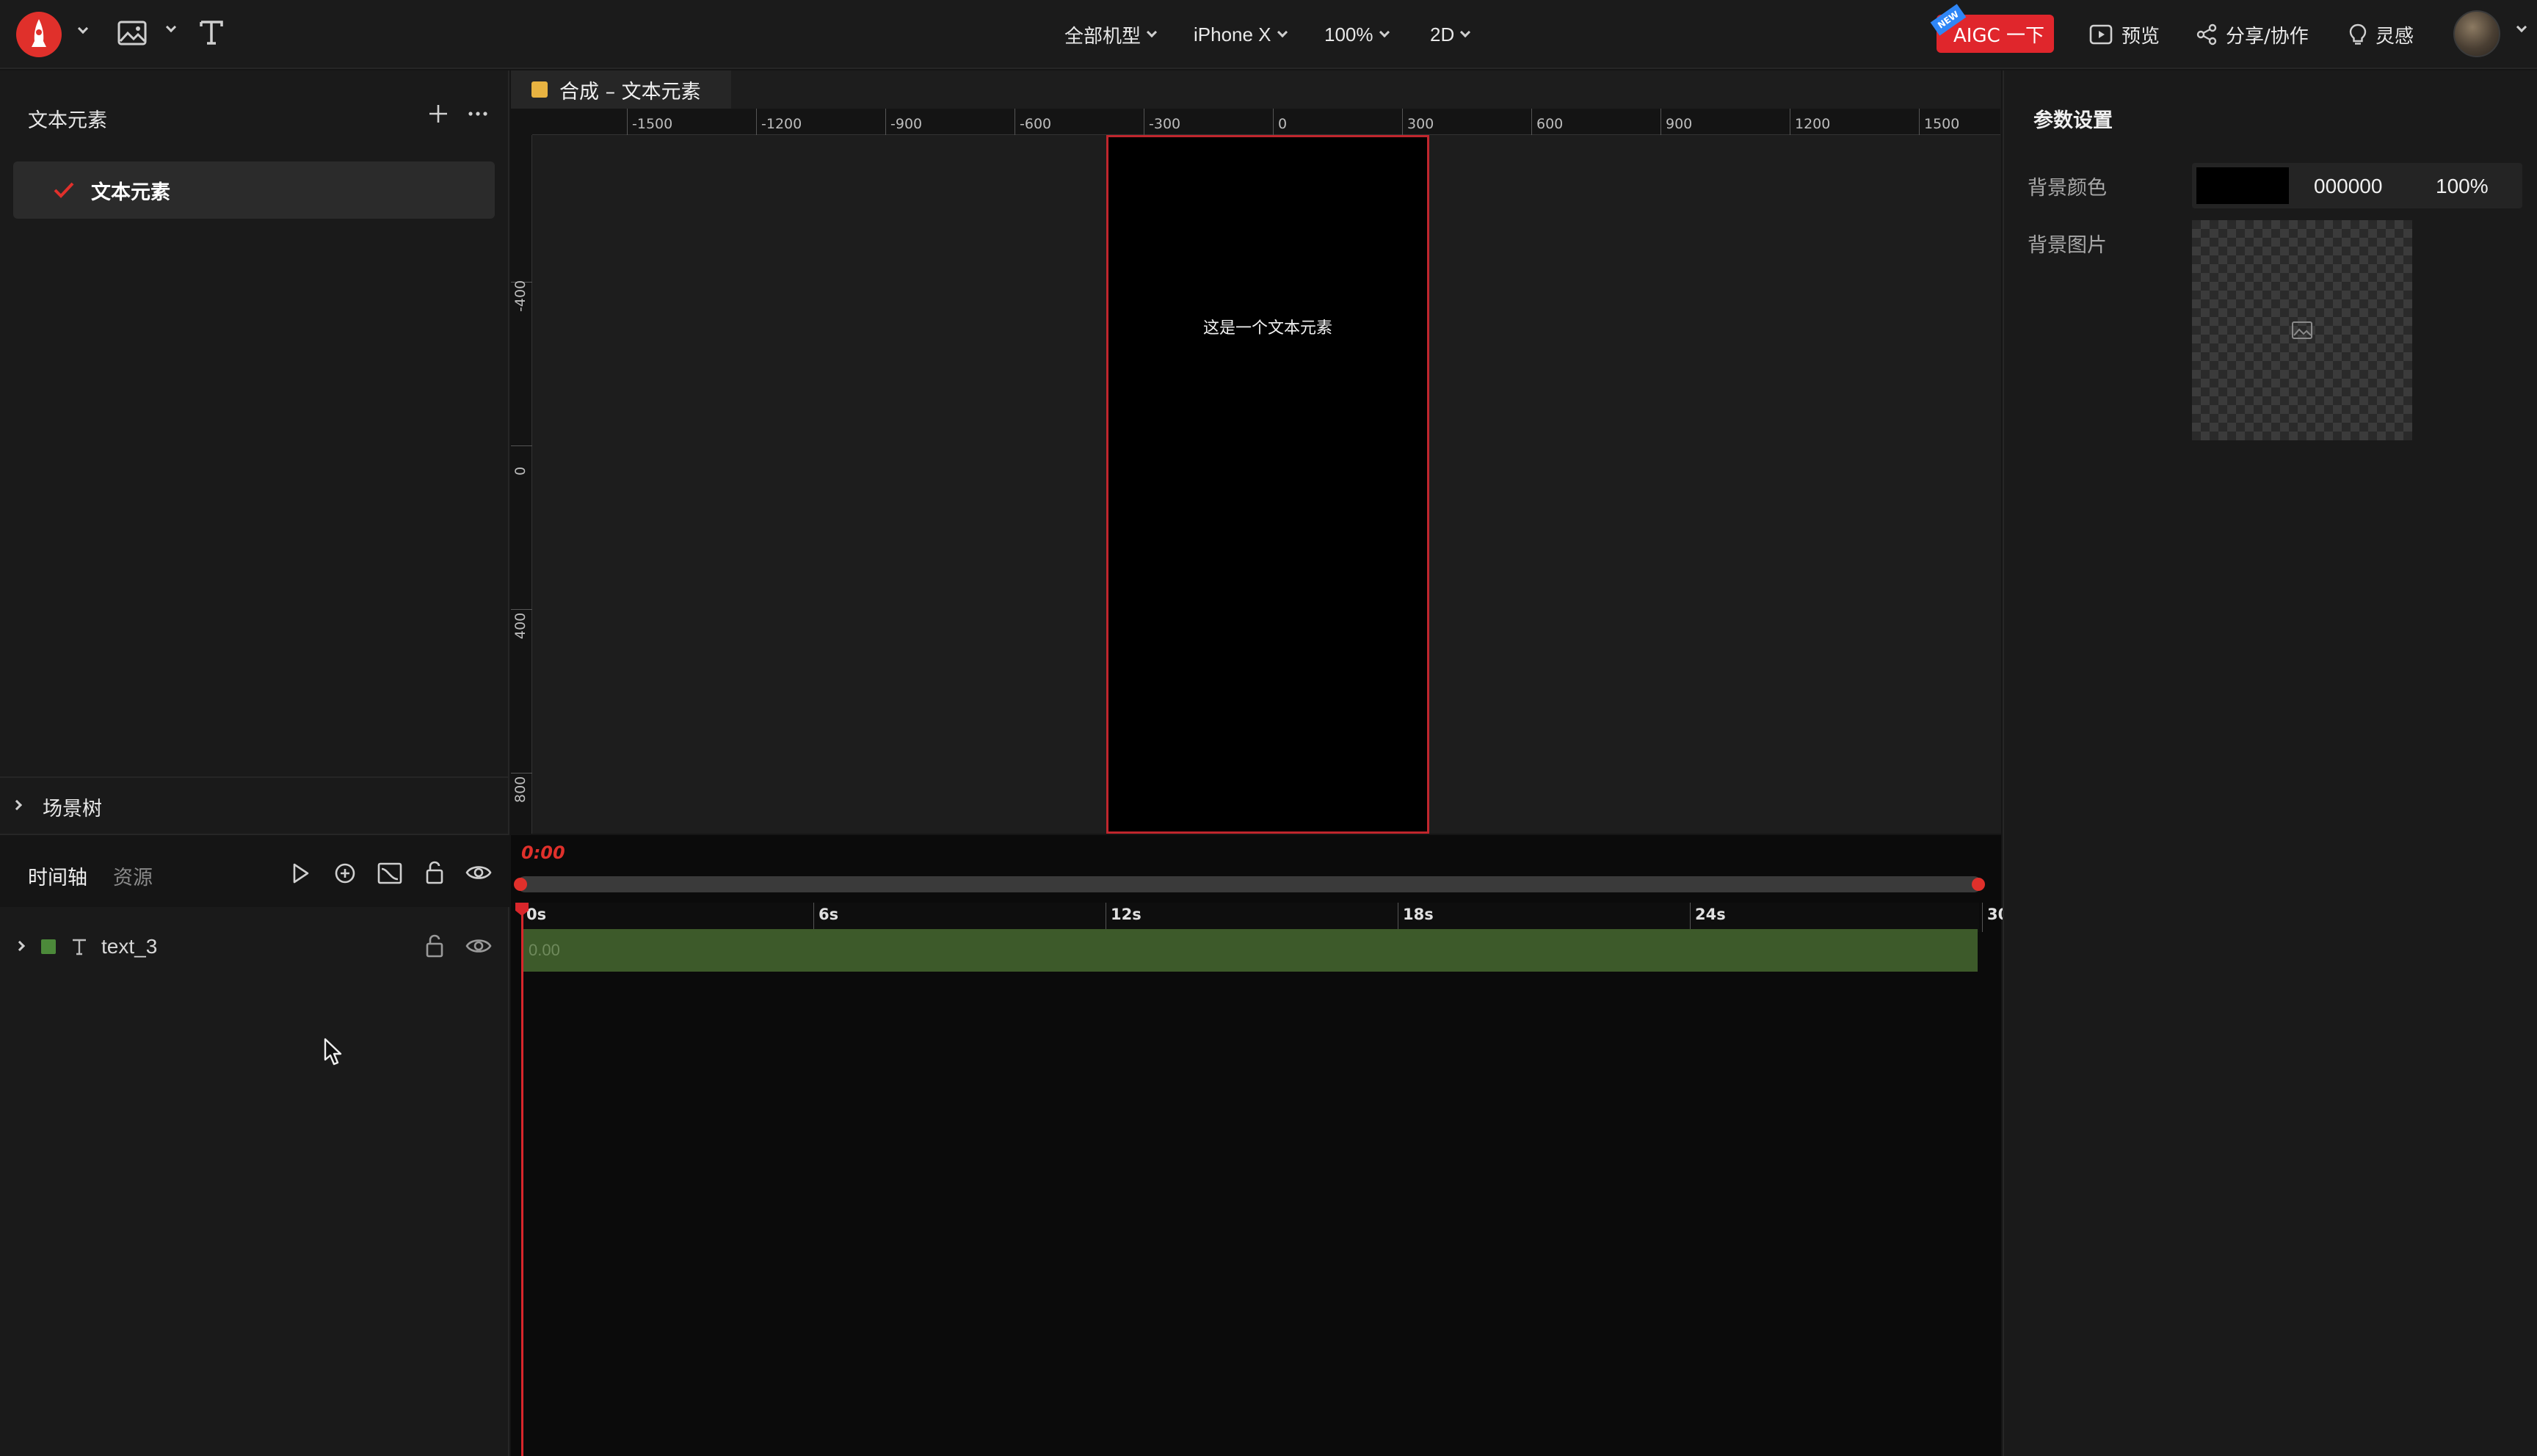 The height and width of the screenshot is (1456, 2537). What do you see at coordinates (2101, 34) in the screenshot?
I see `play-screen-icon` at bounding box center [2101, 34].